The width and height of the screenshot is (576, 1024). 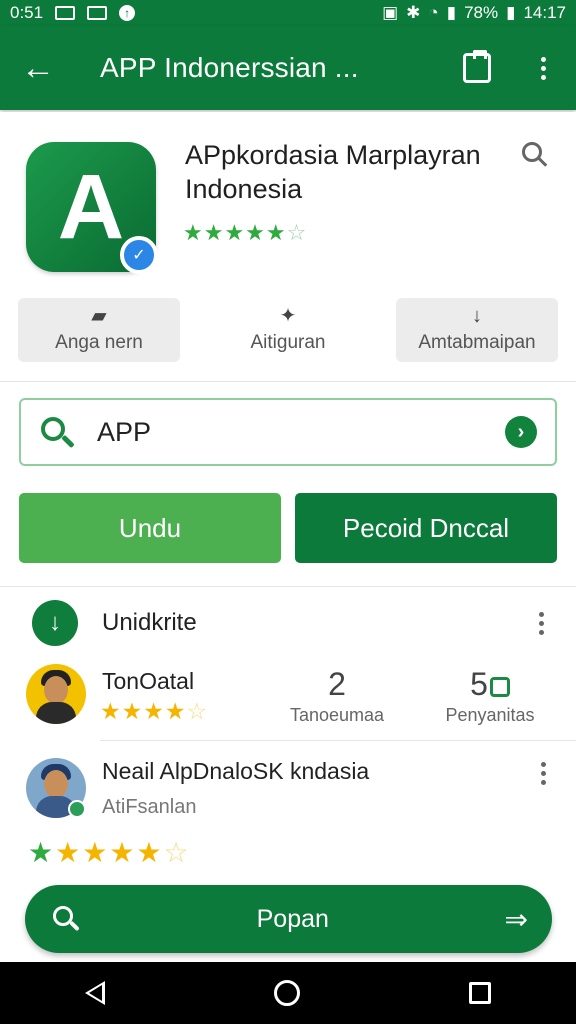 I want to click on action-button-1: ▰ Anga nern, so click(x=99, y=330).